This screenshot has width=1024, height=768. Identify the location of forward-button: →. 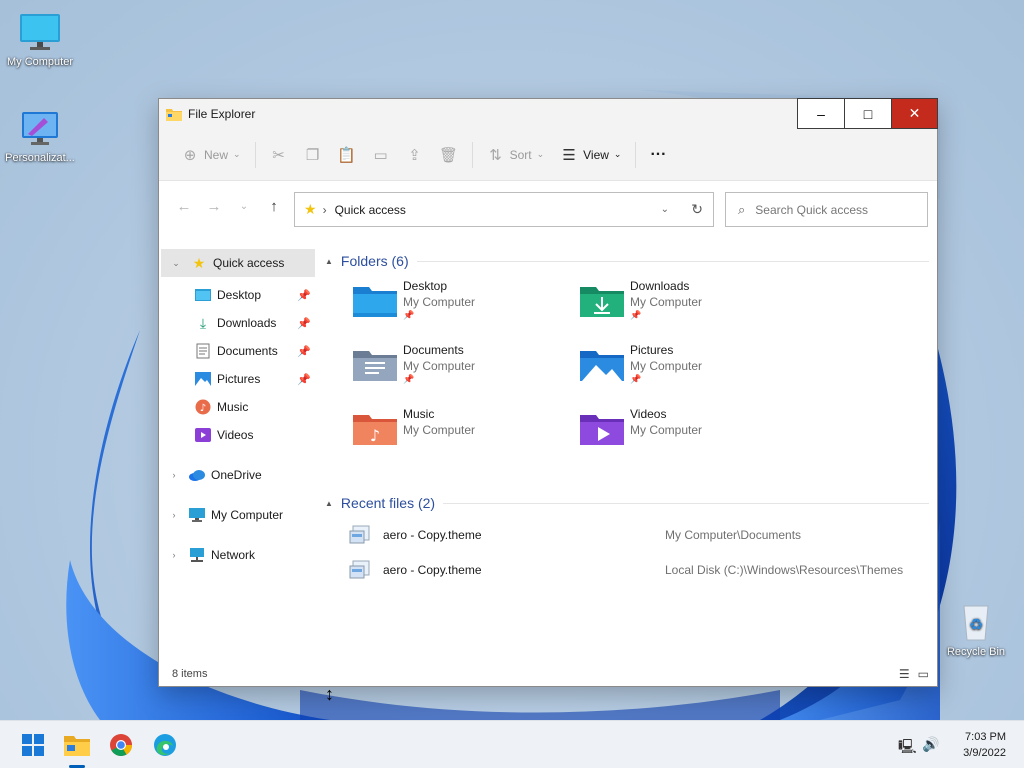
(214, 206).